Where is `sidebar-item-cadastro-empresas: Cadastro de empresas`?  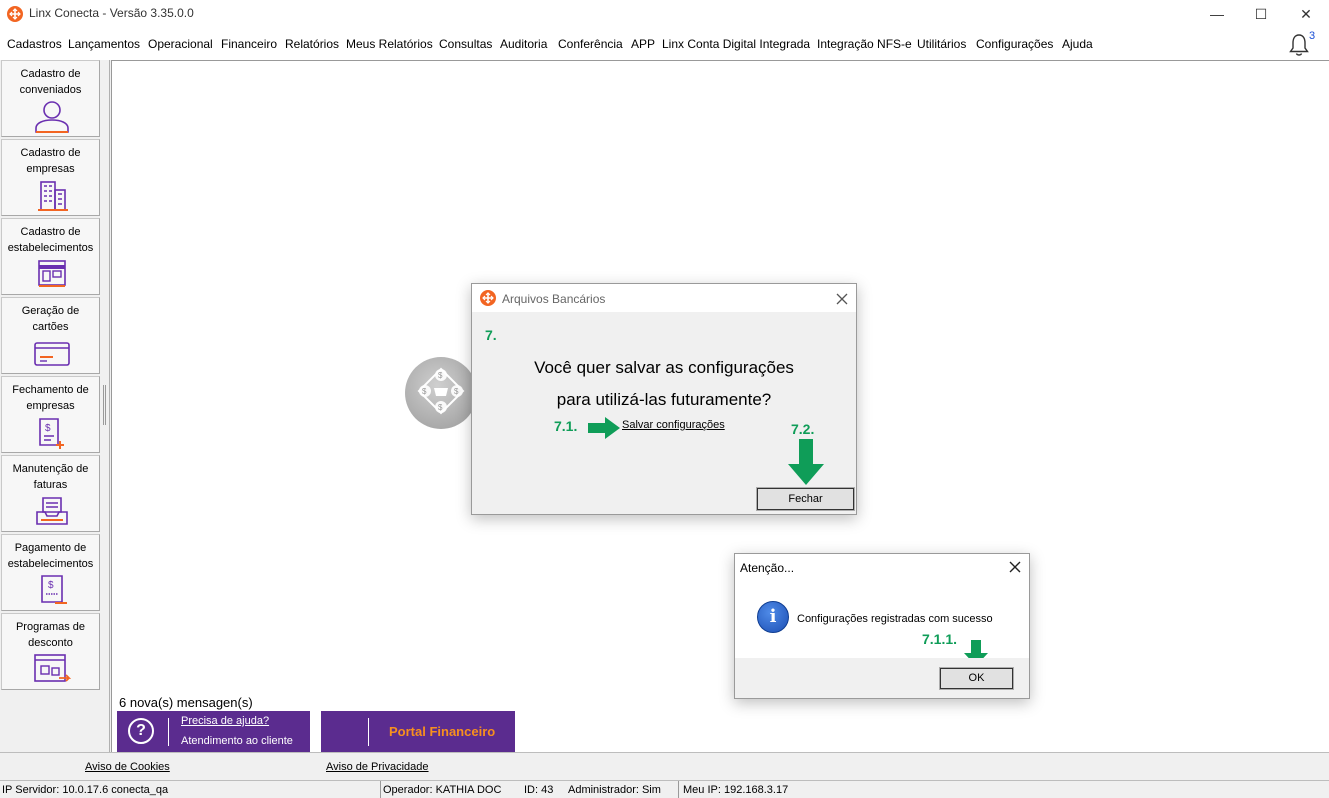 sidebar-item-cadastro-empresas: Cadastro de empresas is located at coordinates (50, 177).